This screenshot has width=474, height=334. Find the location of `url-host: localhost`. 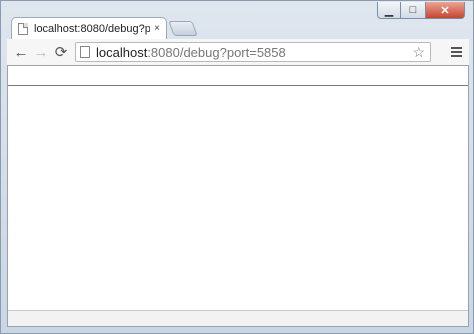

url-host: localhost is located at coordinates (122, 52).